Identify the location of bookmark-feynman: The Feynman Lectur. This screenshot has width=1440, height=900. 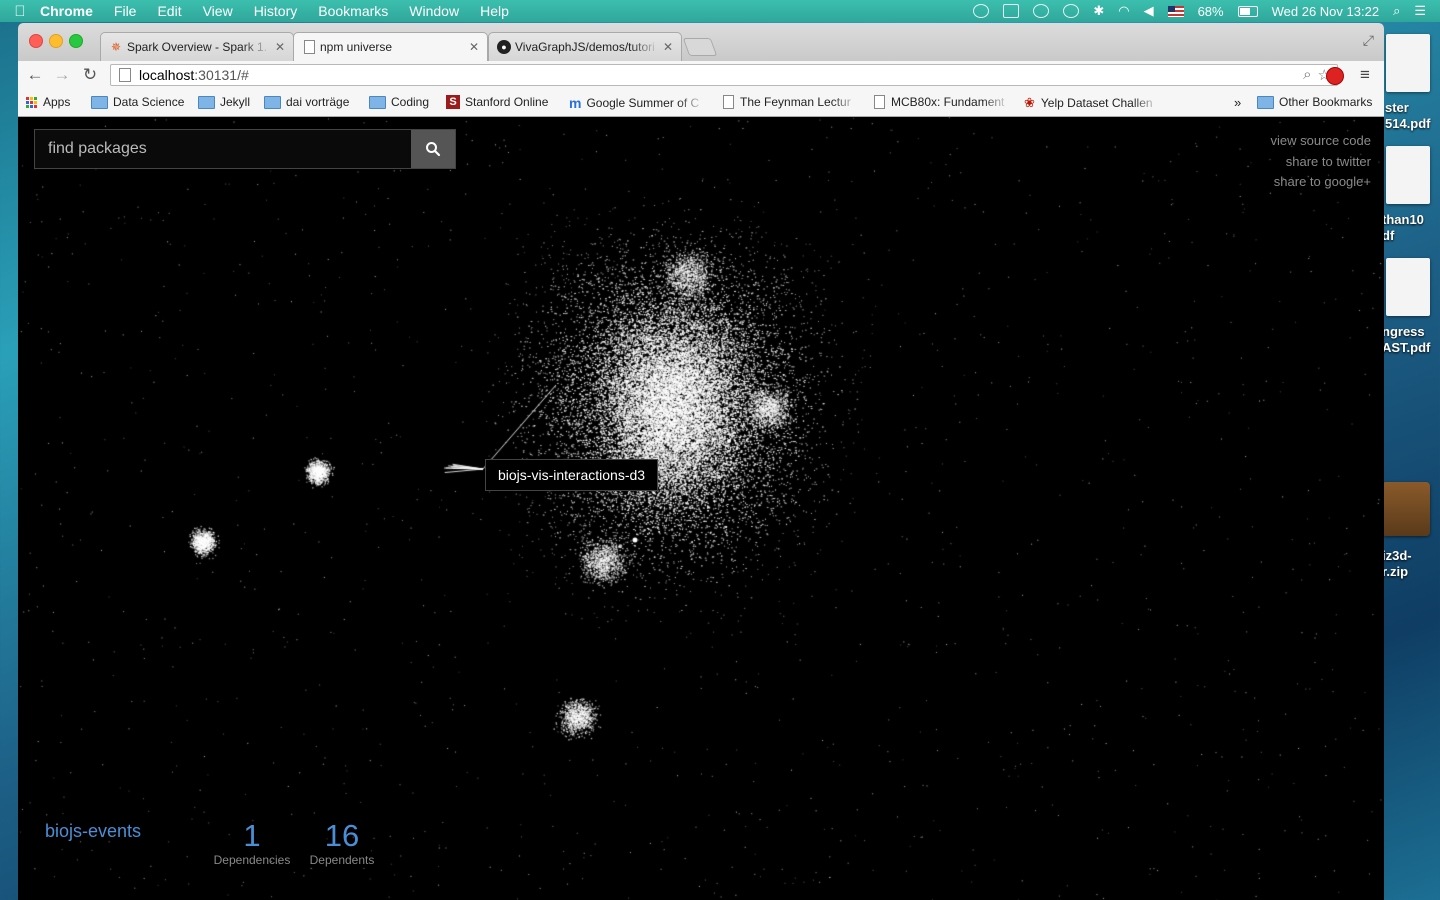
(791, 102).